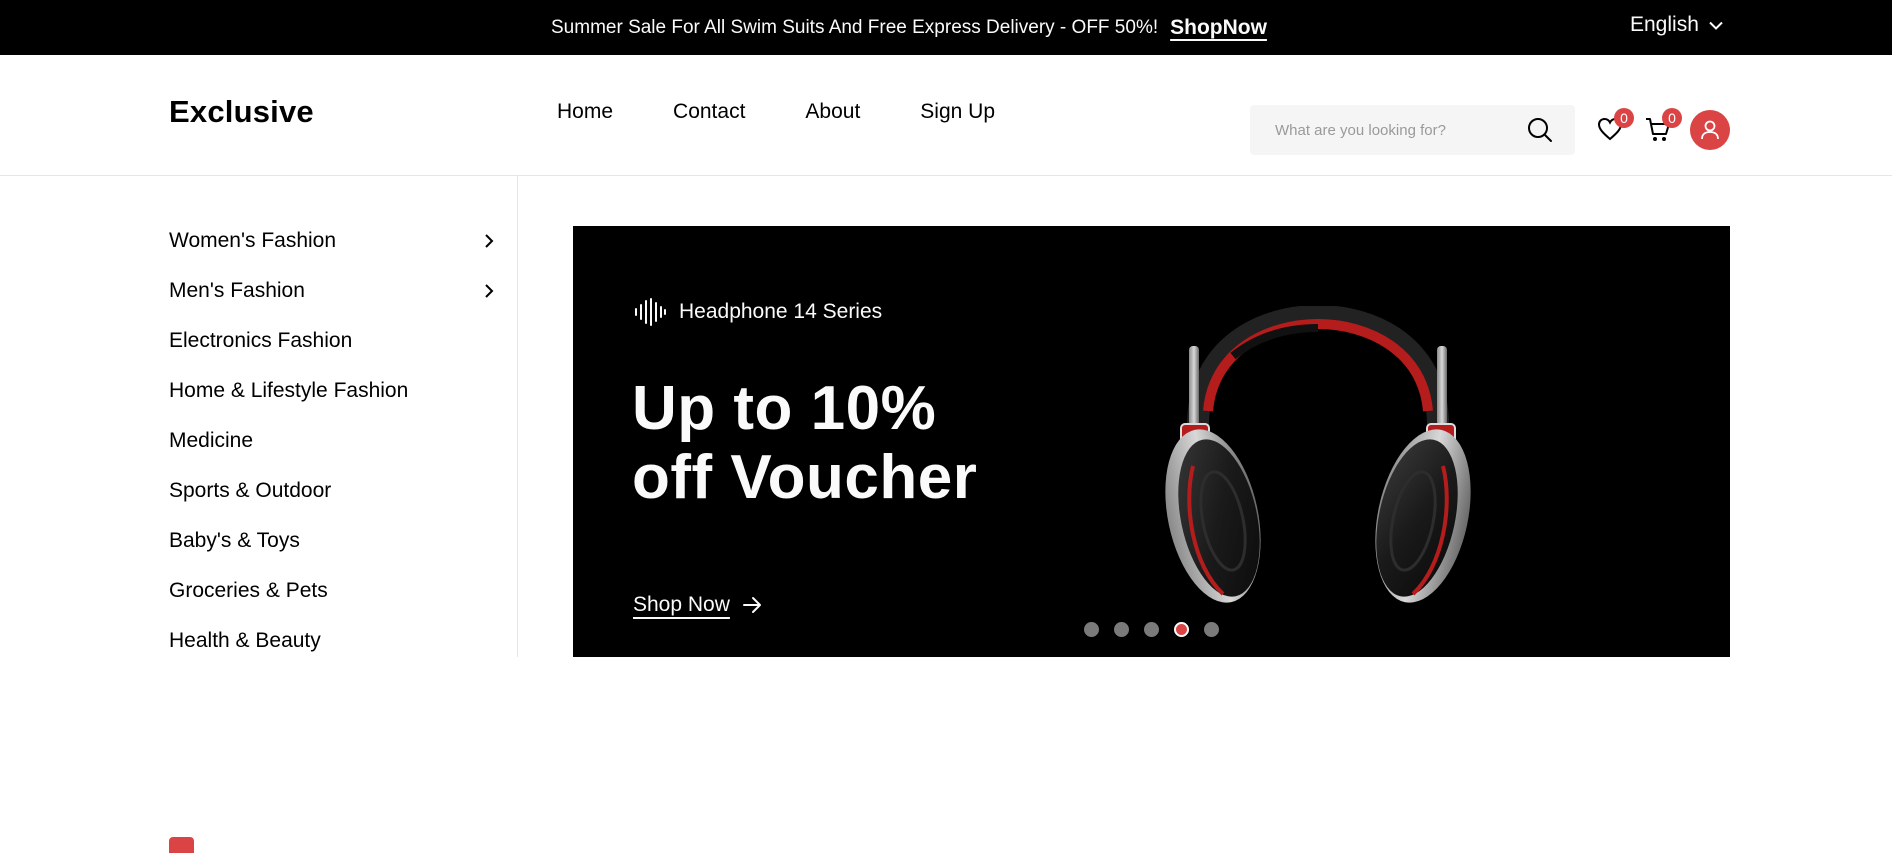  What do you see at coordinates (1218, 28) in the screenshot?
I see `promo-shop-now-link: ShopNow` at bounding box center [1218, 28].